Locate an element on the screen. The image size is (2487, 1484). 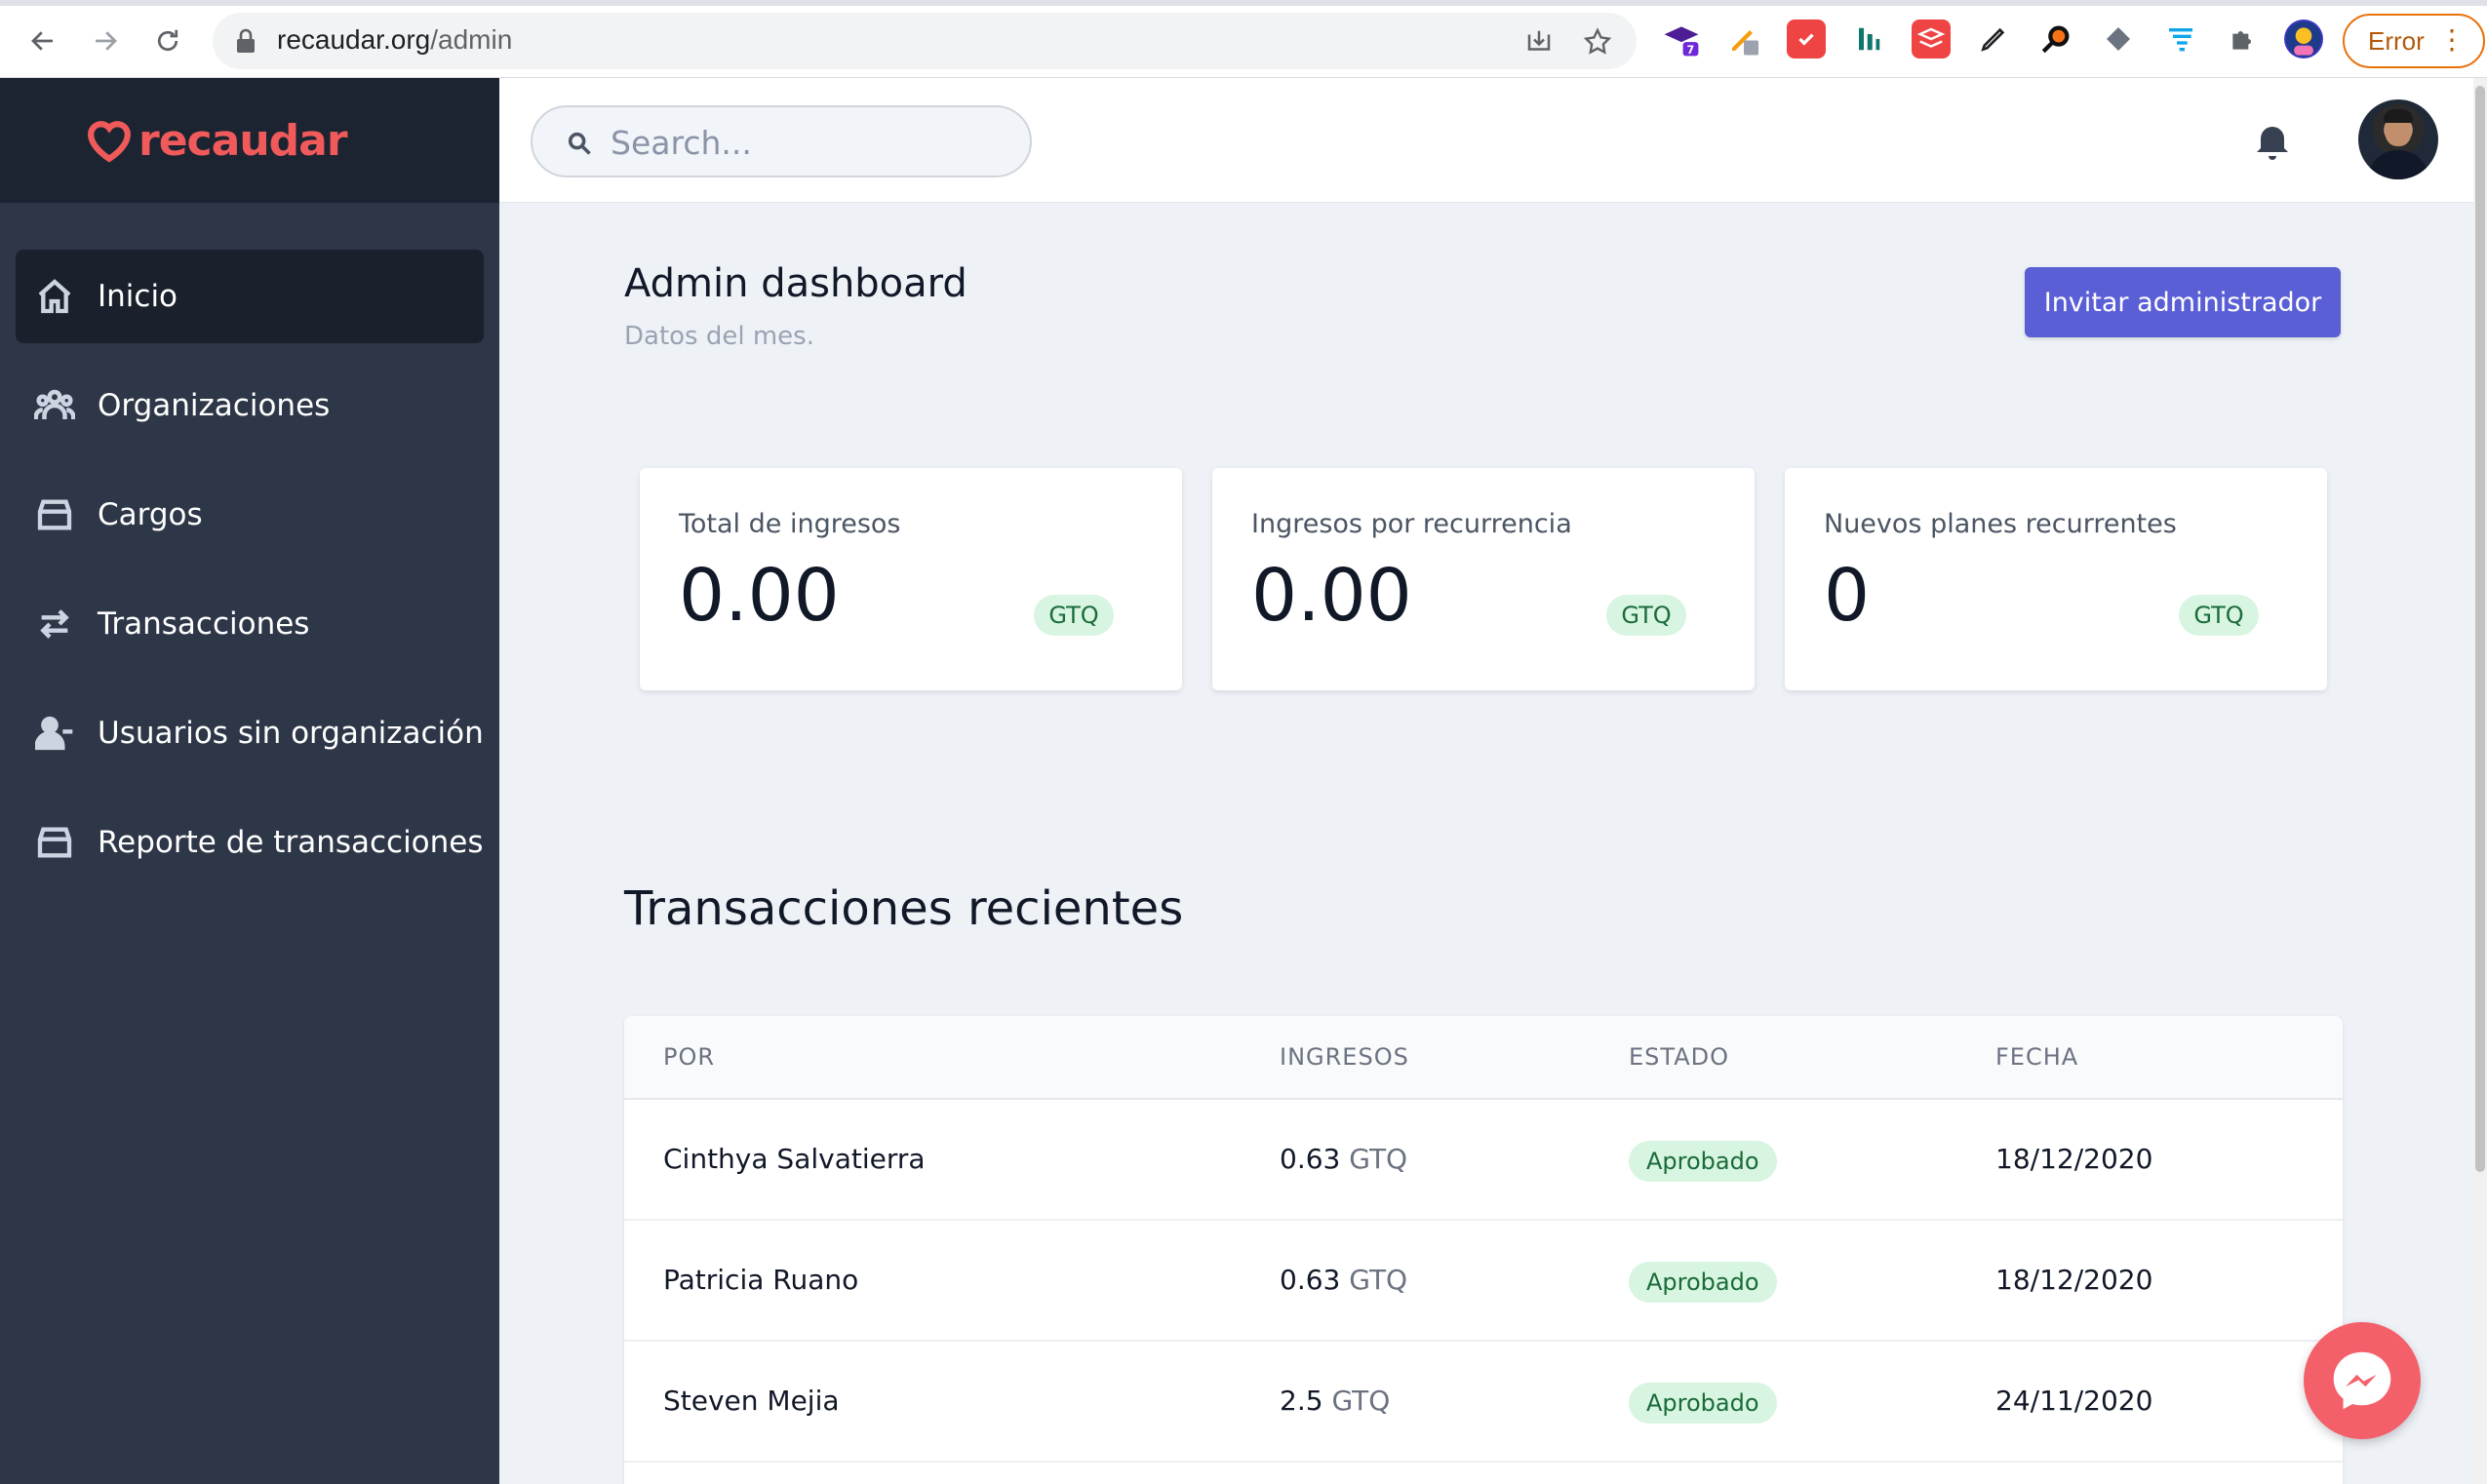
arrow-left-icon is located at coordinates (42, 41).